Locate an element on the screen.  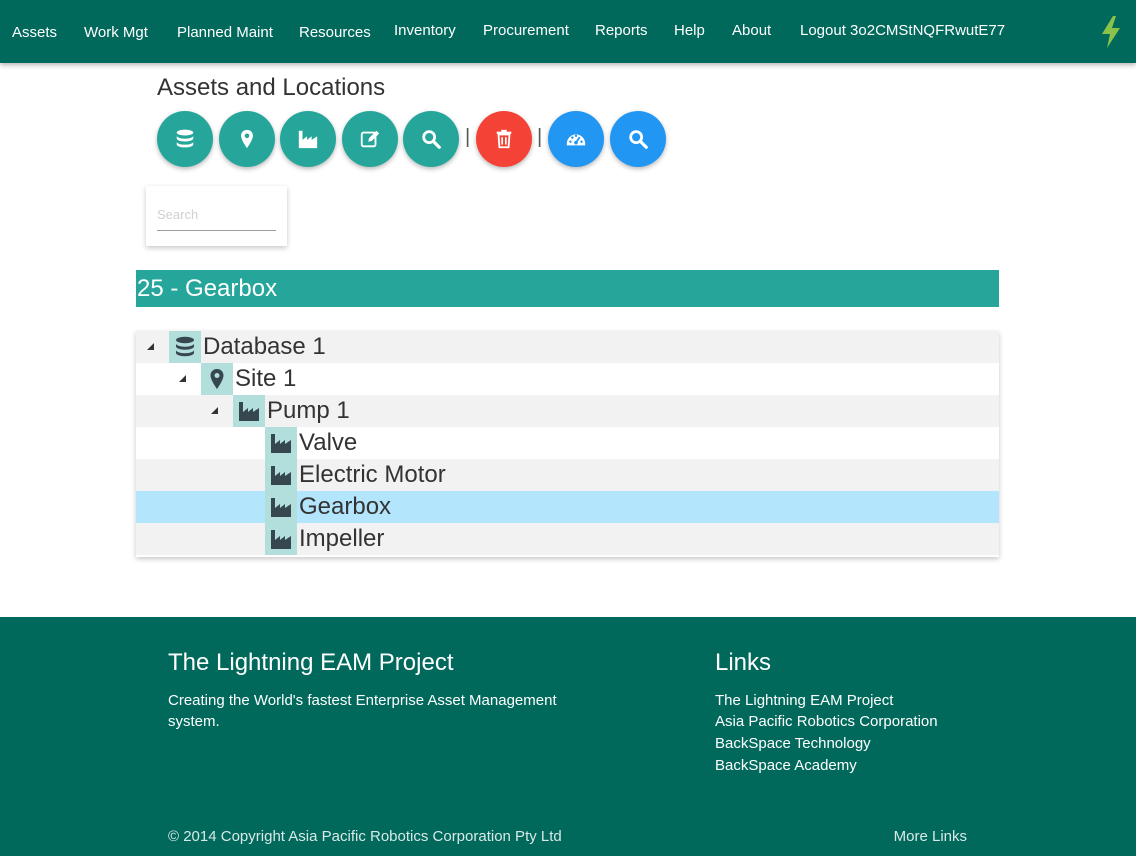
footer-about-title: The Lightning EAM Project is located at coordinates (311, 662).